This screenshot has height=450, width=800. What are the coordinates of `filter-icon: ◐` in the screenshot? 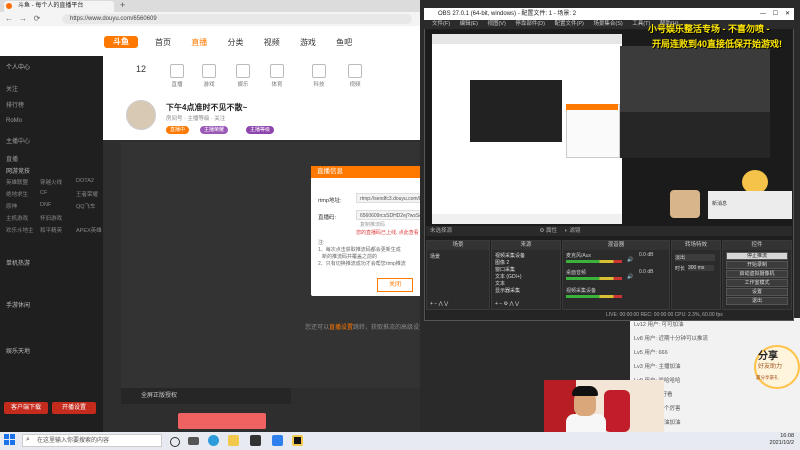 It's located at (566, 231).